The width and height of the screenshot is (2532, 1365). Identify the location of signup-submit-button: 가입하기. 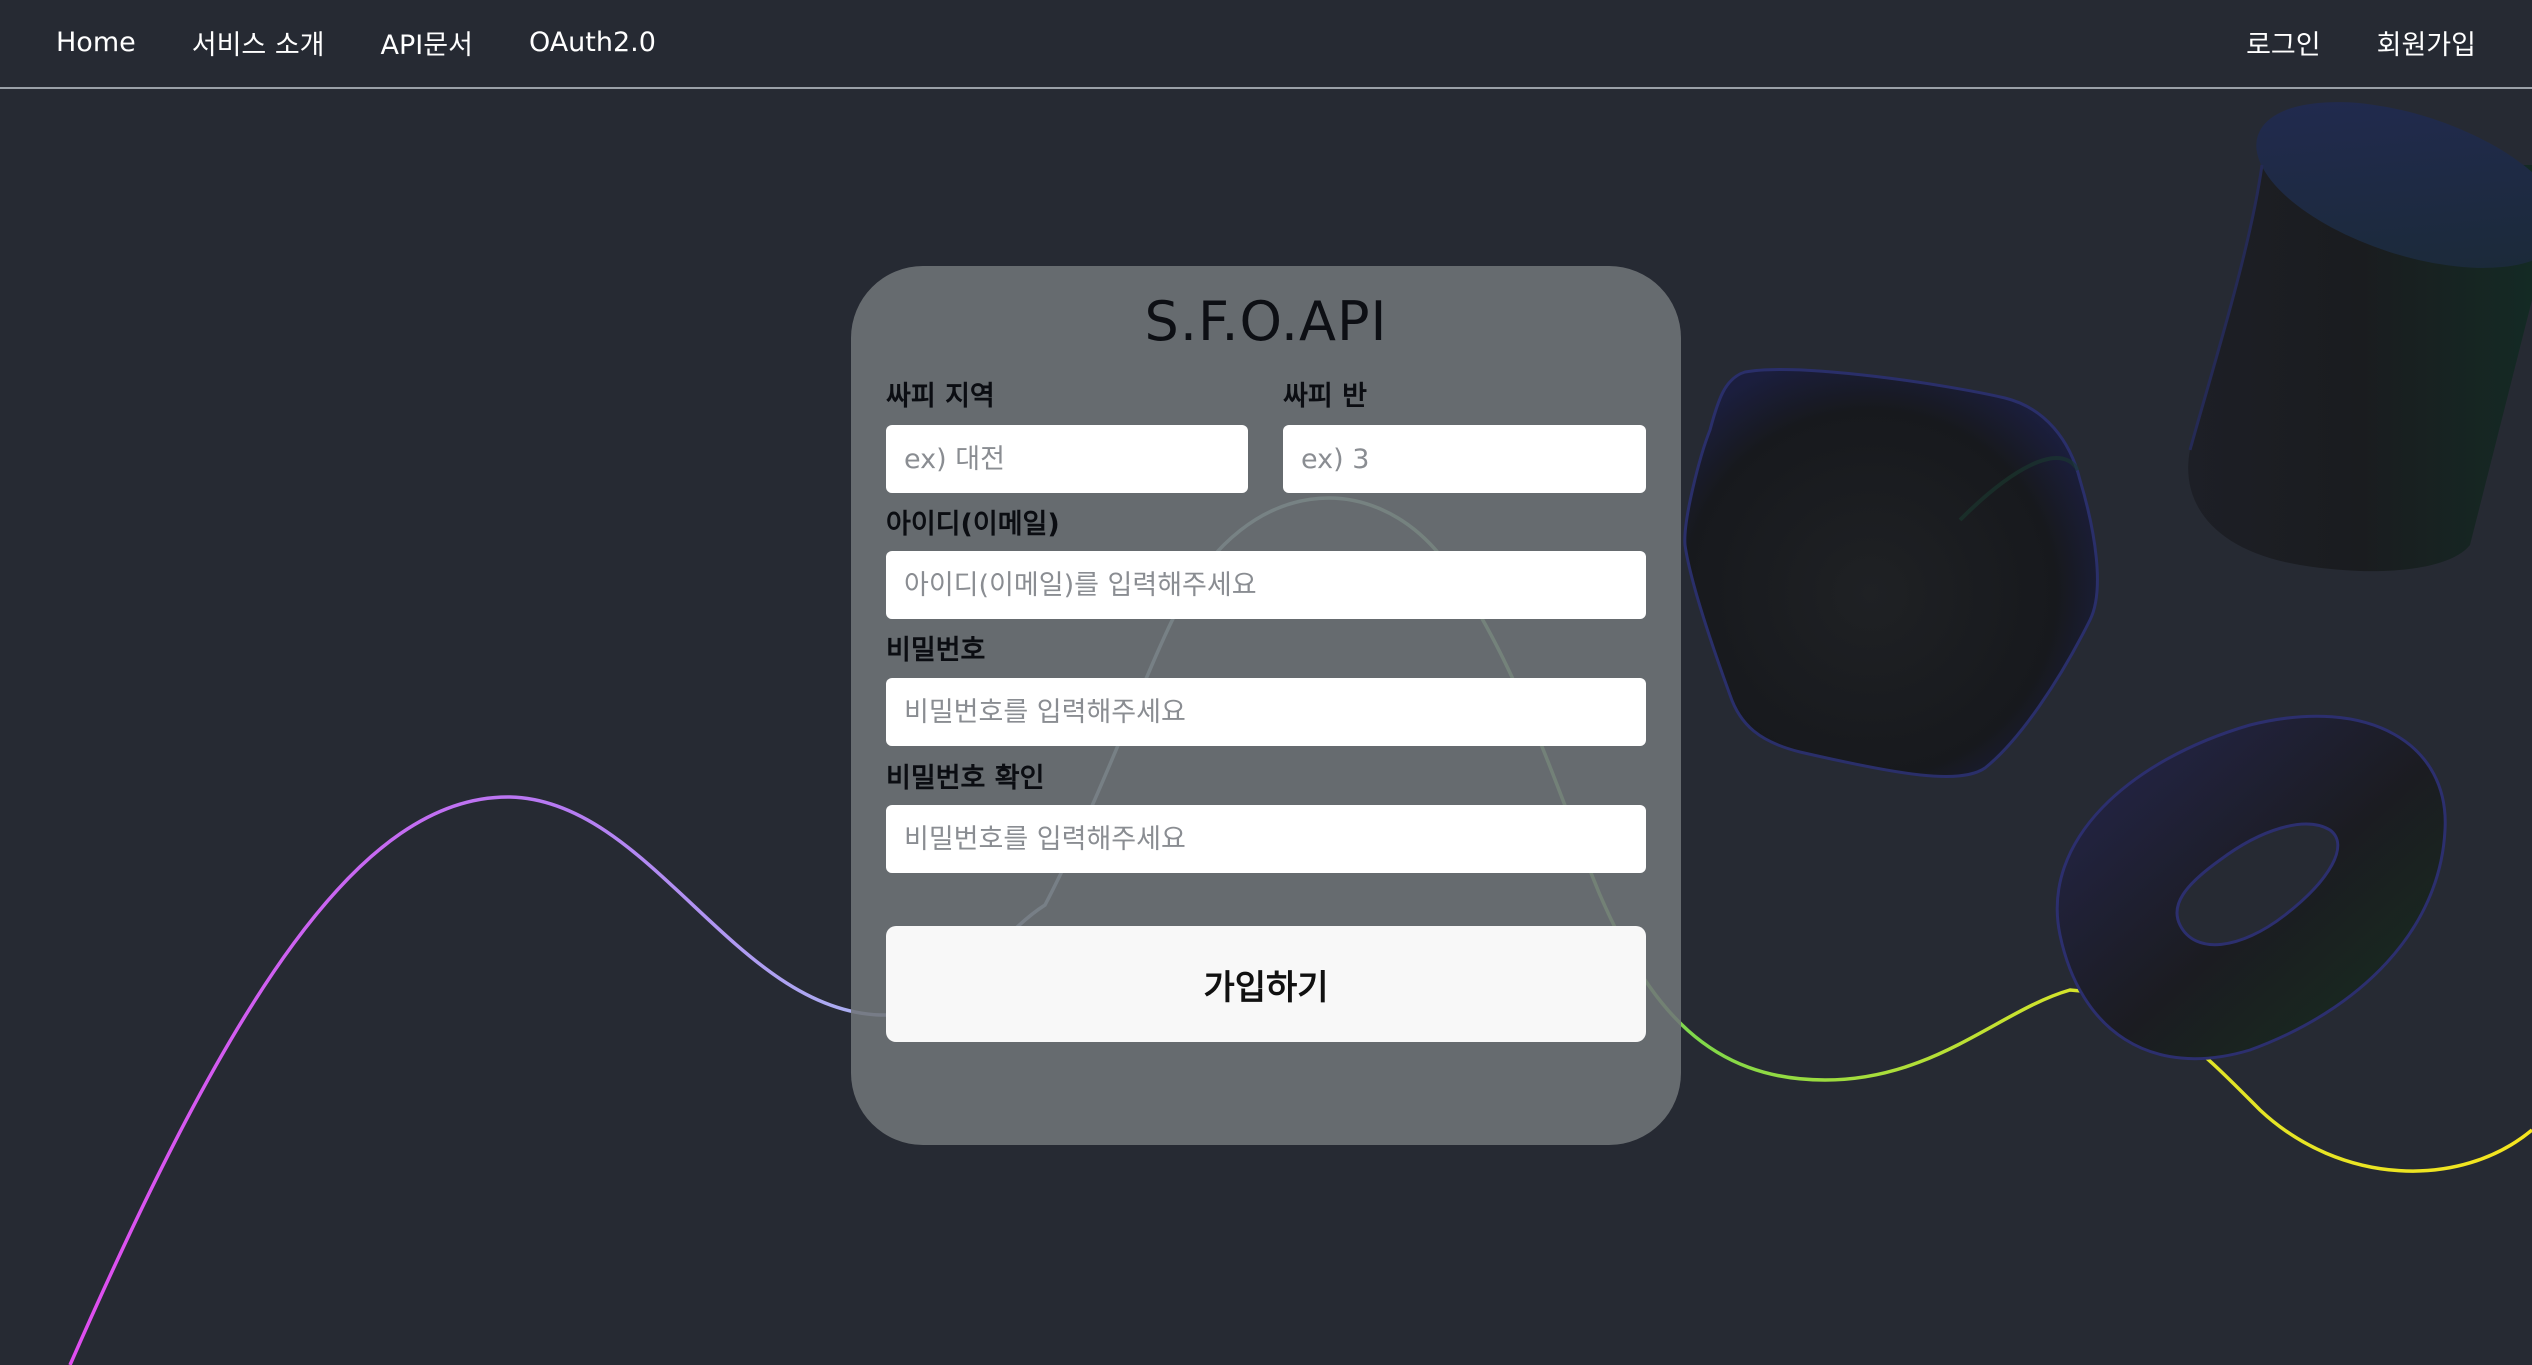
(1266, 984).